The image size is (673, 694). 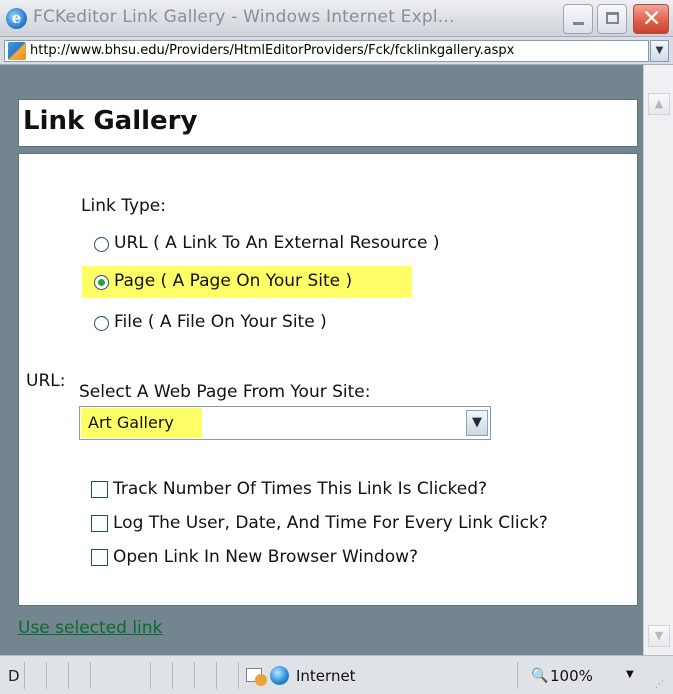 I want to click on track-clicks-checkbox, so click(x=99, y=489).